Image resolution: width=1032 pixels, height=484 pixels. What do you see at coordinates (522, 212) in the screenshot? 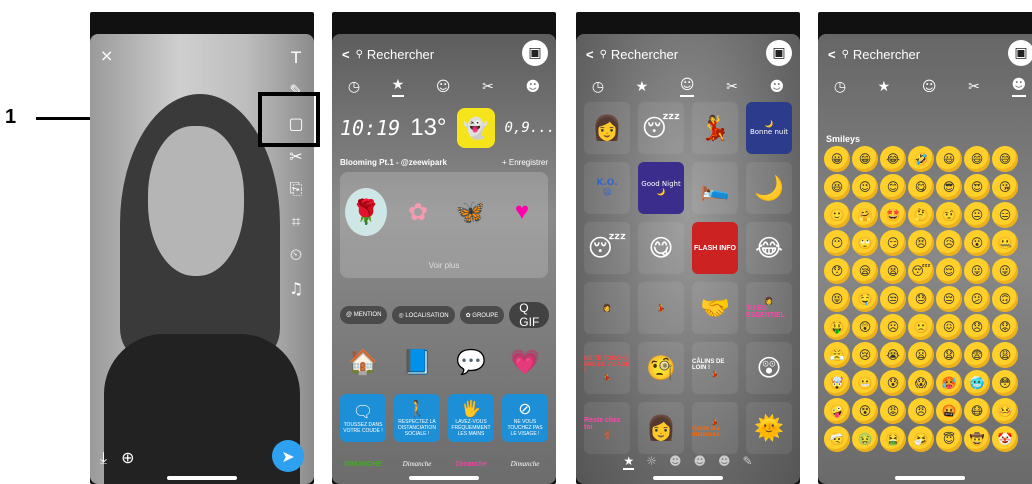
I see `pack-sticker: ♥` at bounding box center [522, 212].